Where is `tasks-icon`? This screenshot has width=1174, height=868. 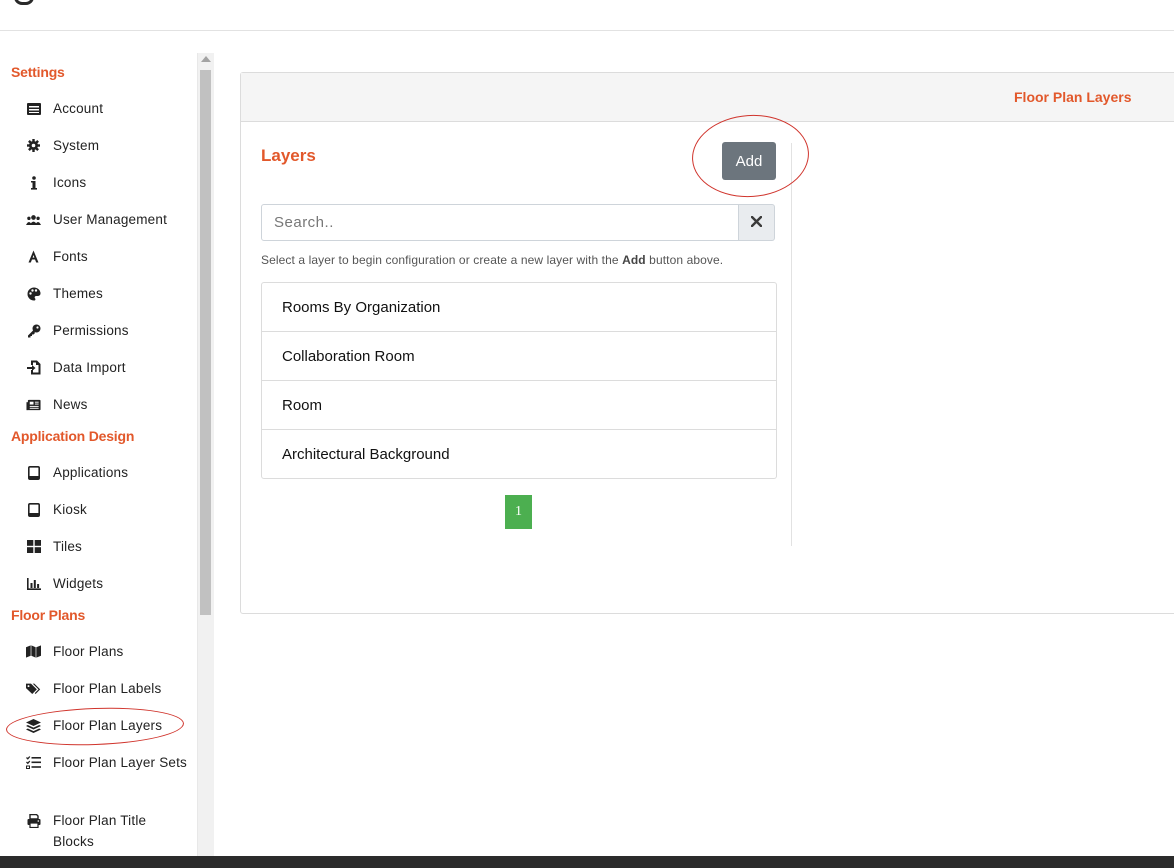
tasks-icon is located at coordinates (33, 762).